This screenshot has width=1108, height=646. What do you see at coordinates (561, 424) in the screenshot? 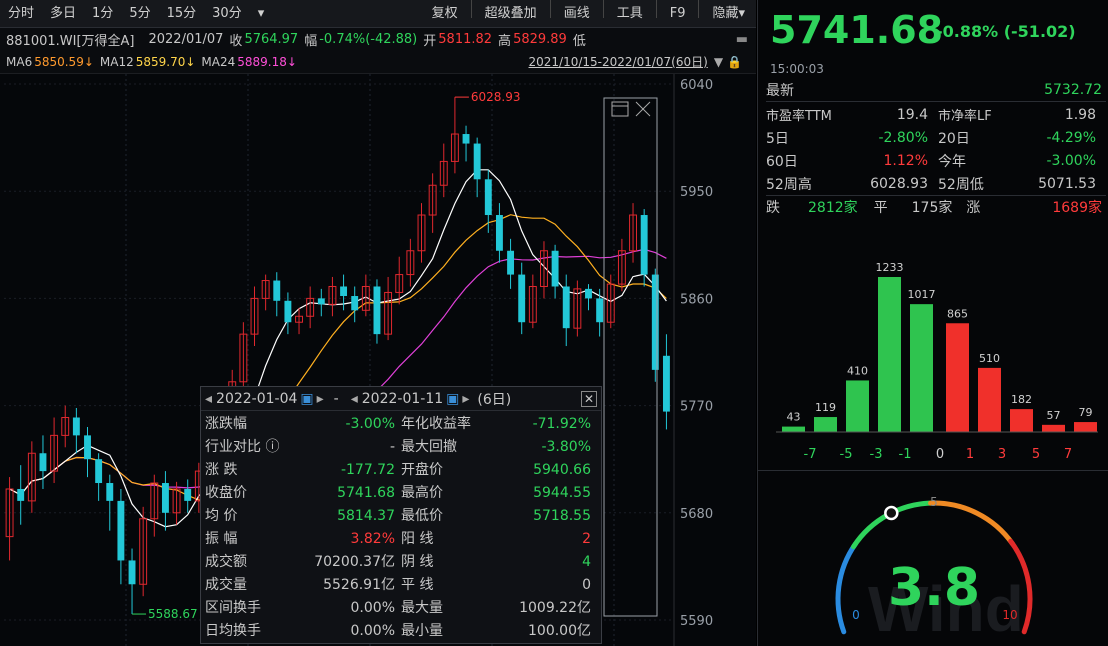
I see `stat-value: -71.92%` at bounding box center [561, 424].